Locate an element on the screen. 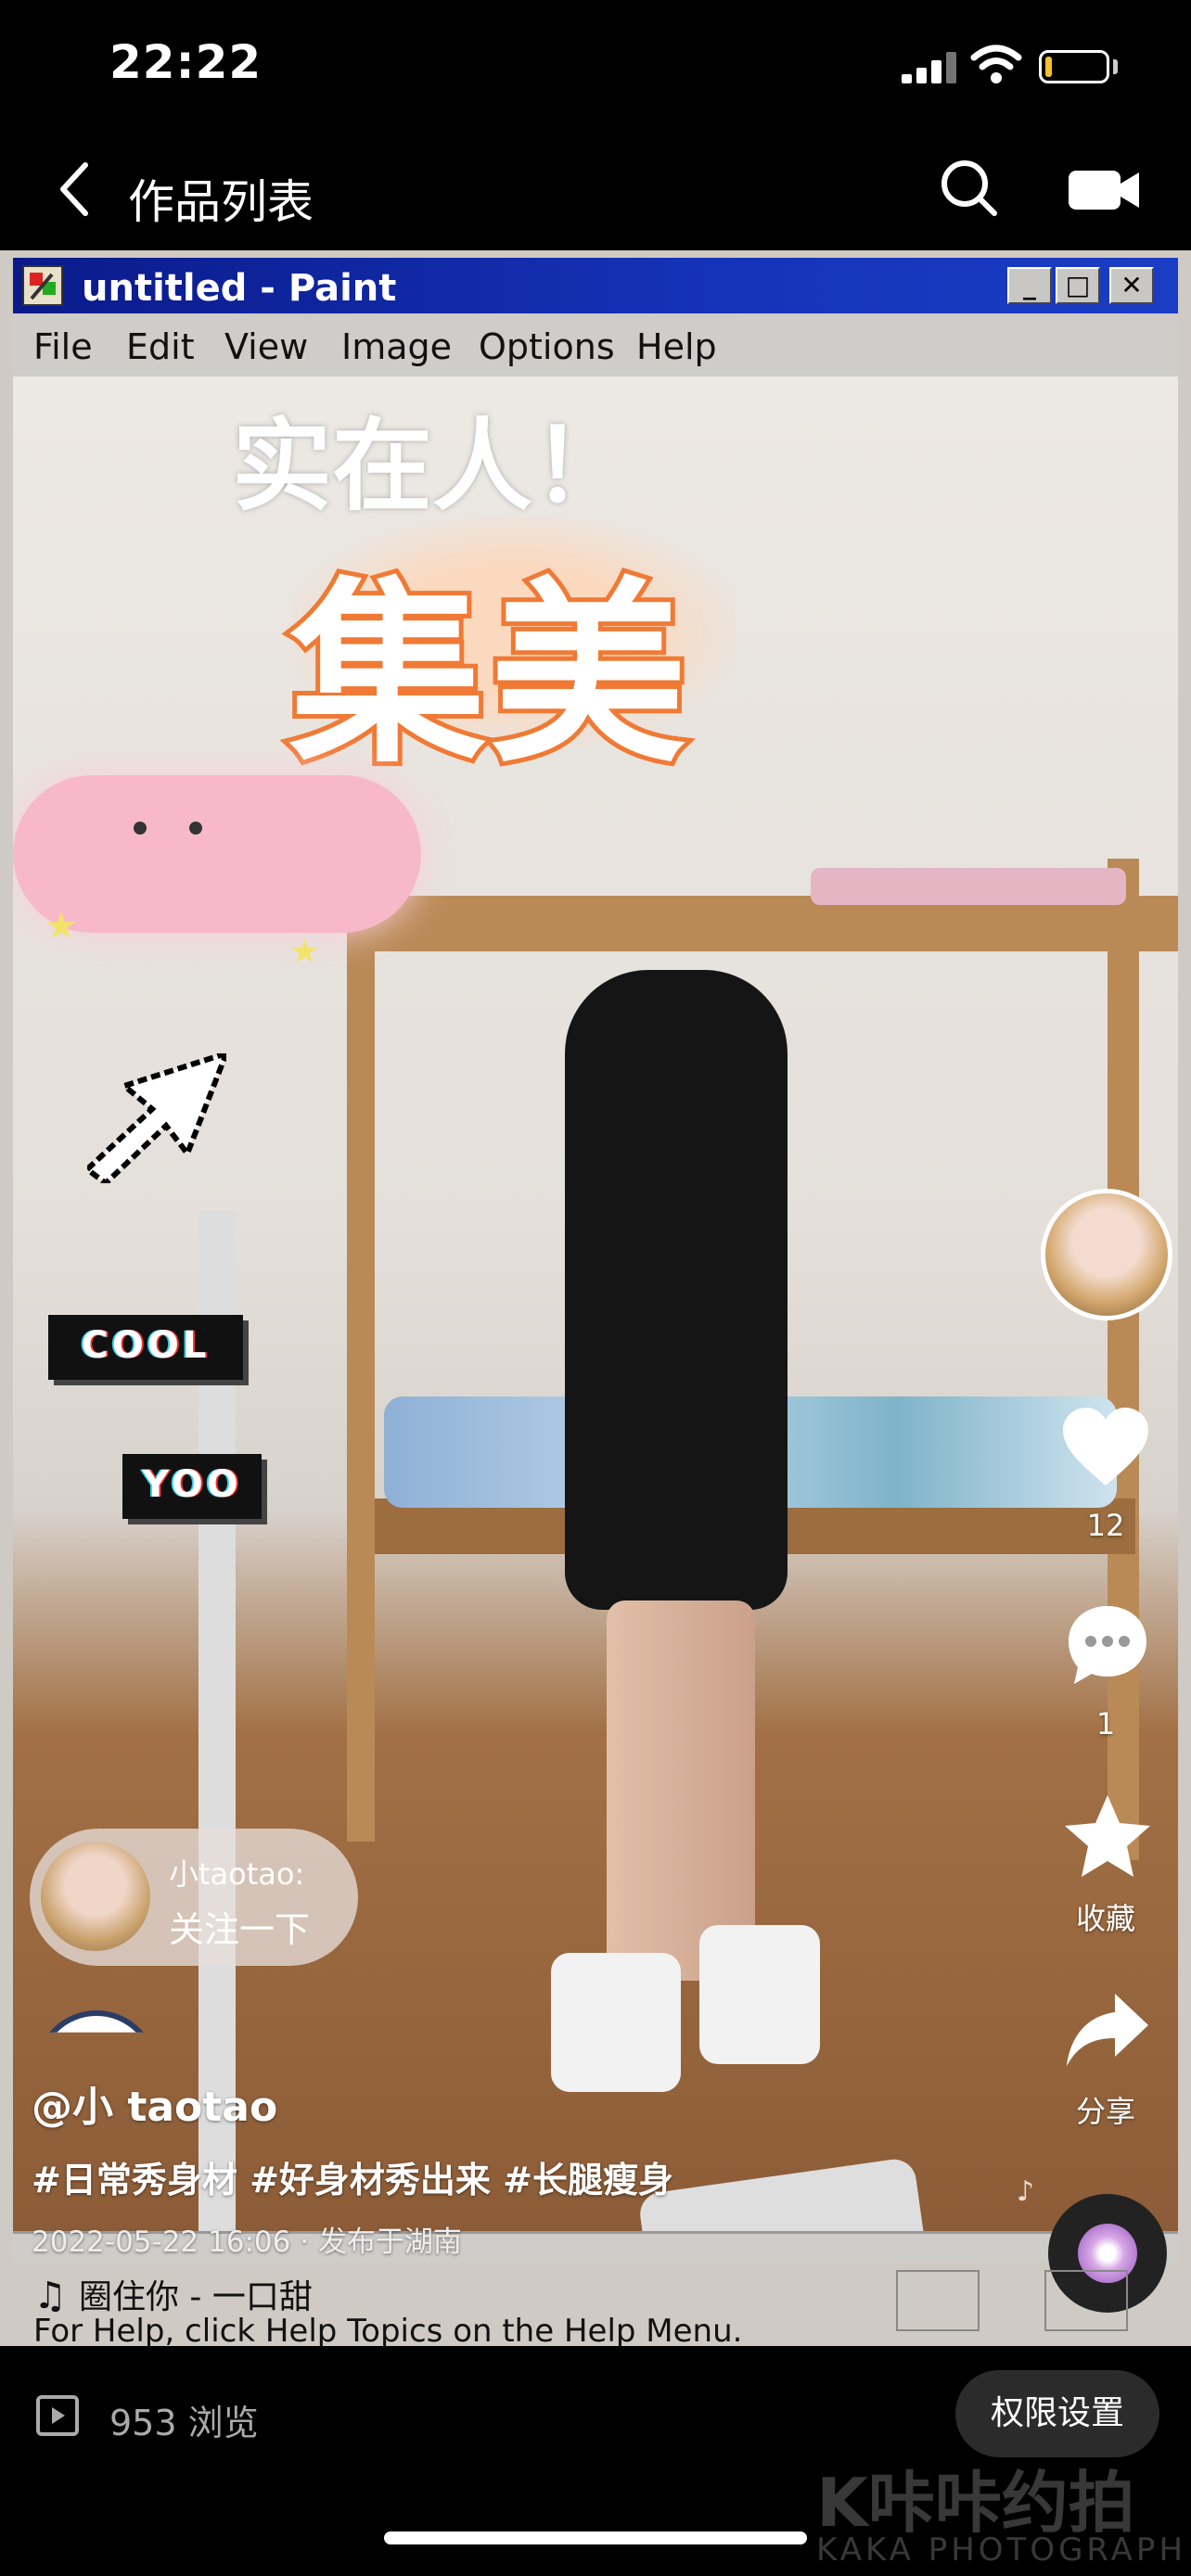 The height and width of the screenshot is (2576, 1191). wifi-icon is located at coordinates (996, 67).